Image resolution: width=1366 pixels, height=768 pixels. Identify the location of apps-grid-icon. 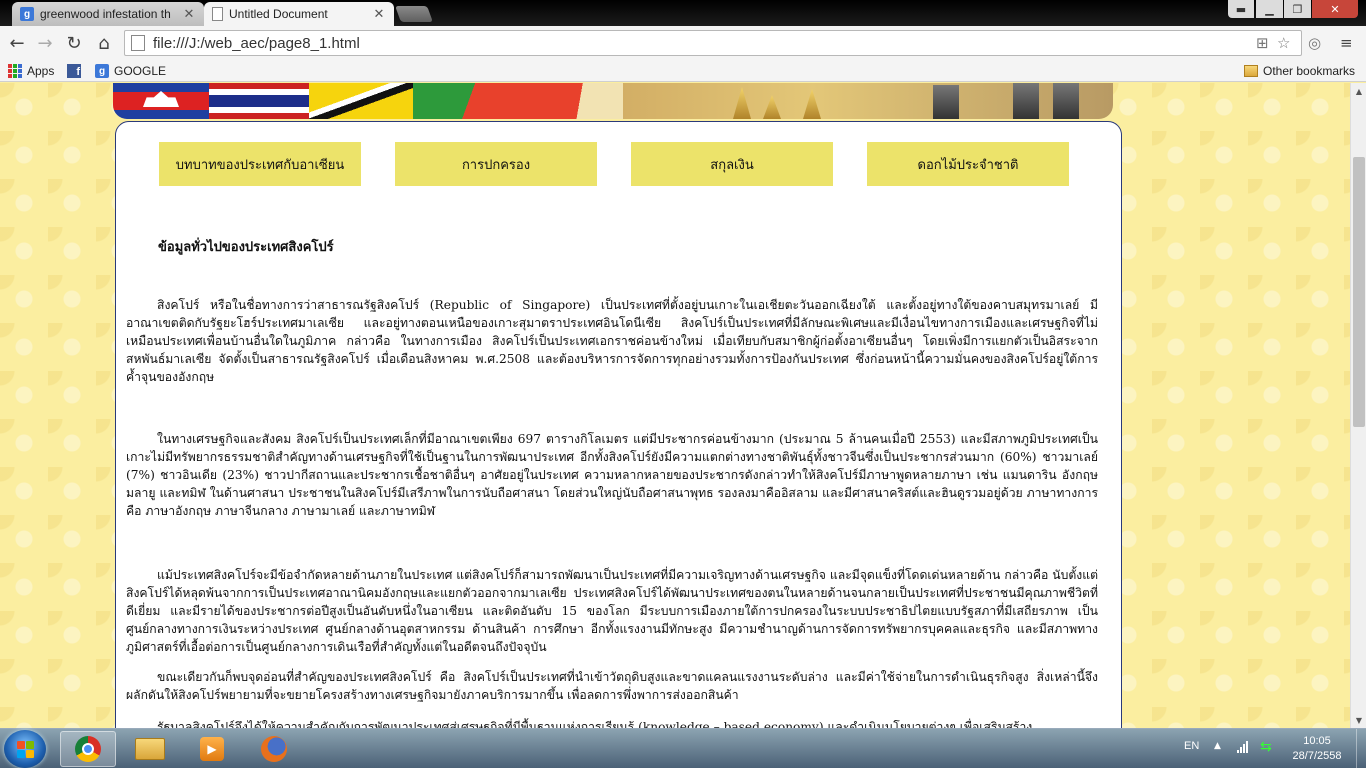
(15, 71).